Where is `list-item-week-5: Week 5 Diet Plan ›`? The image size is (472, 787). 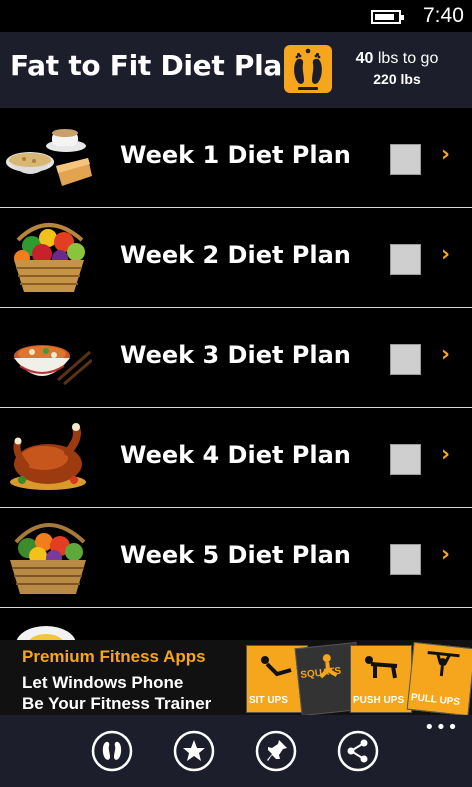
list-item-week-5: Week 5 Diet Plan › is located at coordinates (236, 558).